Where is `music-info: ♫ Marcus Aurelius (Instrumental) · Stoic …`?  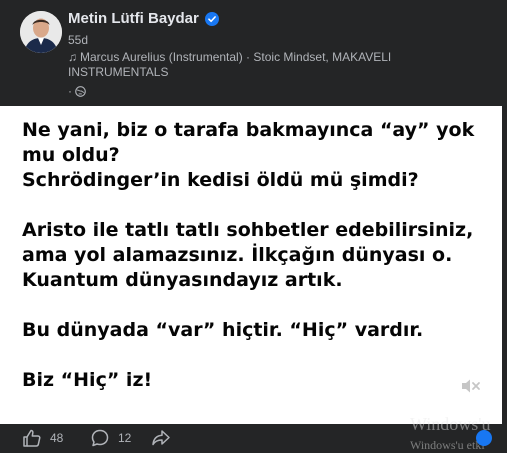 music-info: ♫ Marcus Aurelius (Instrumental) · Stoic … is located at coordinates (278, 65).